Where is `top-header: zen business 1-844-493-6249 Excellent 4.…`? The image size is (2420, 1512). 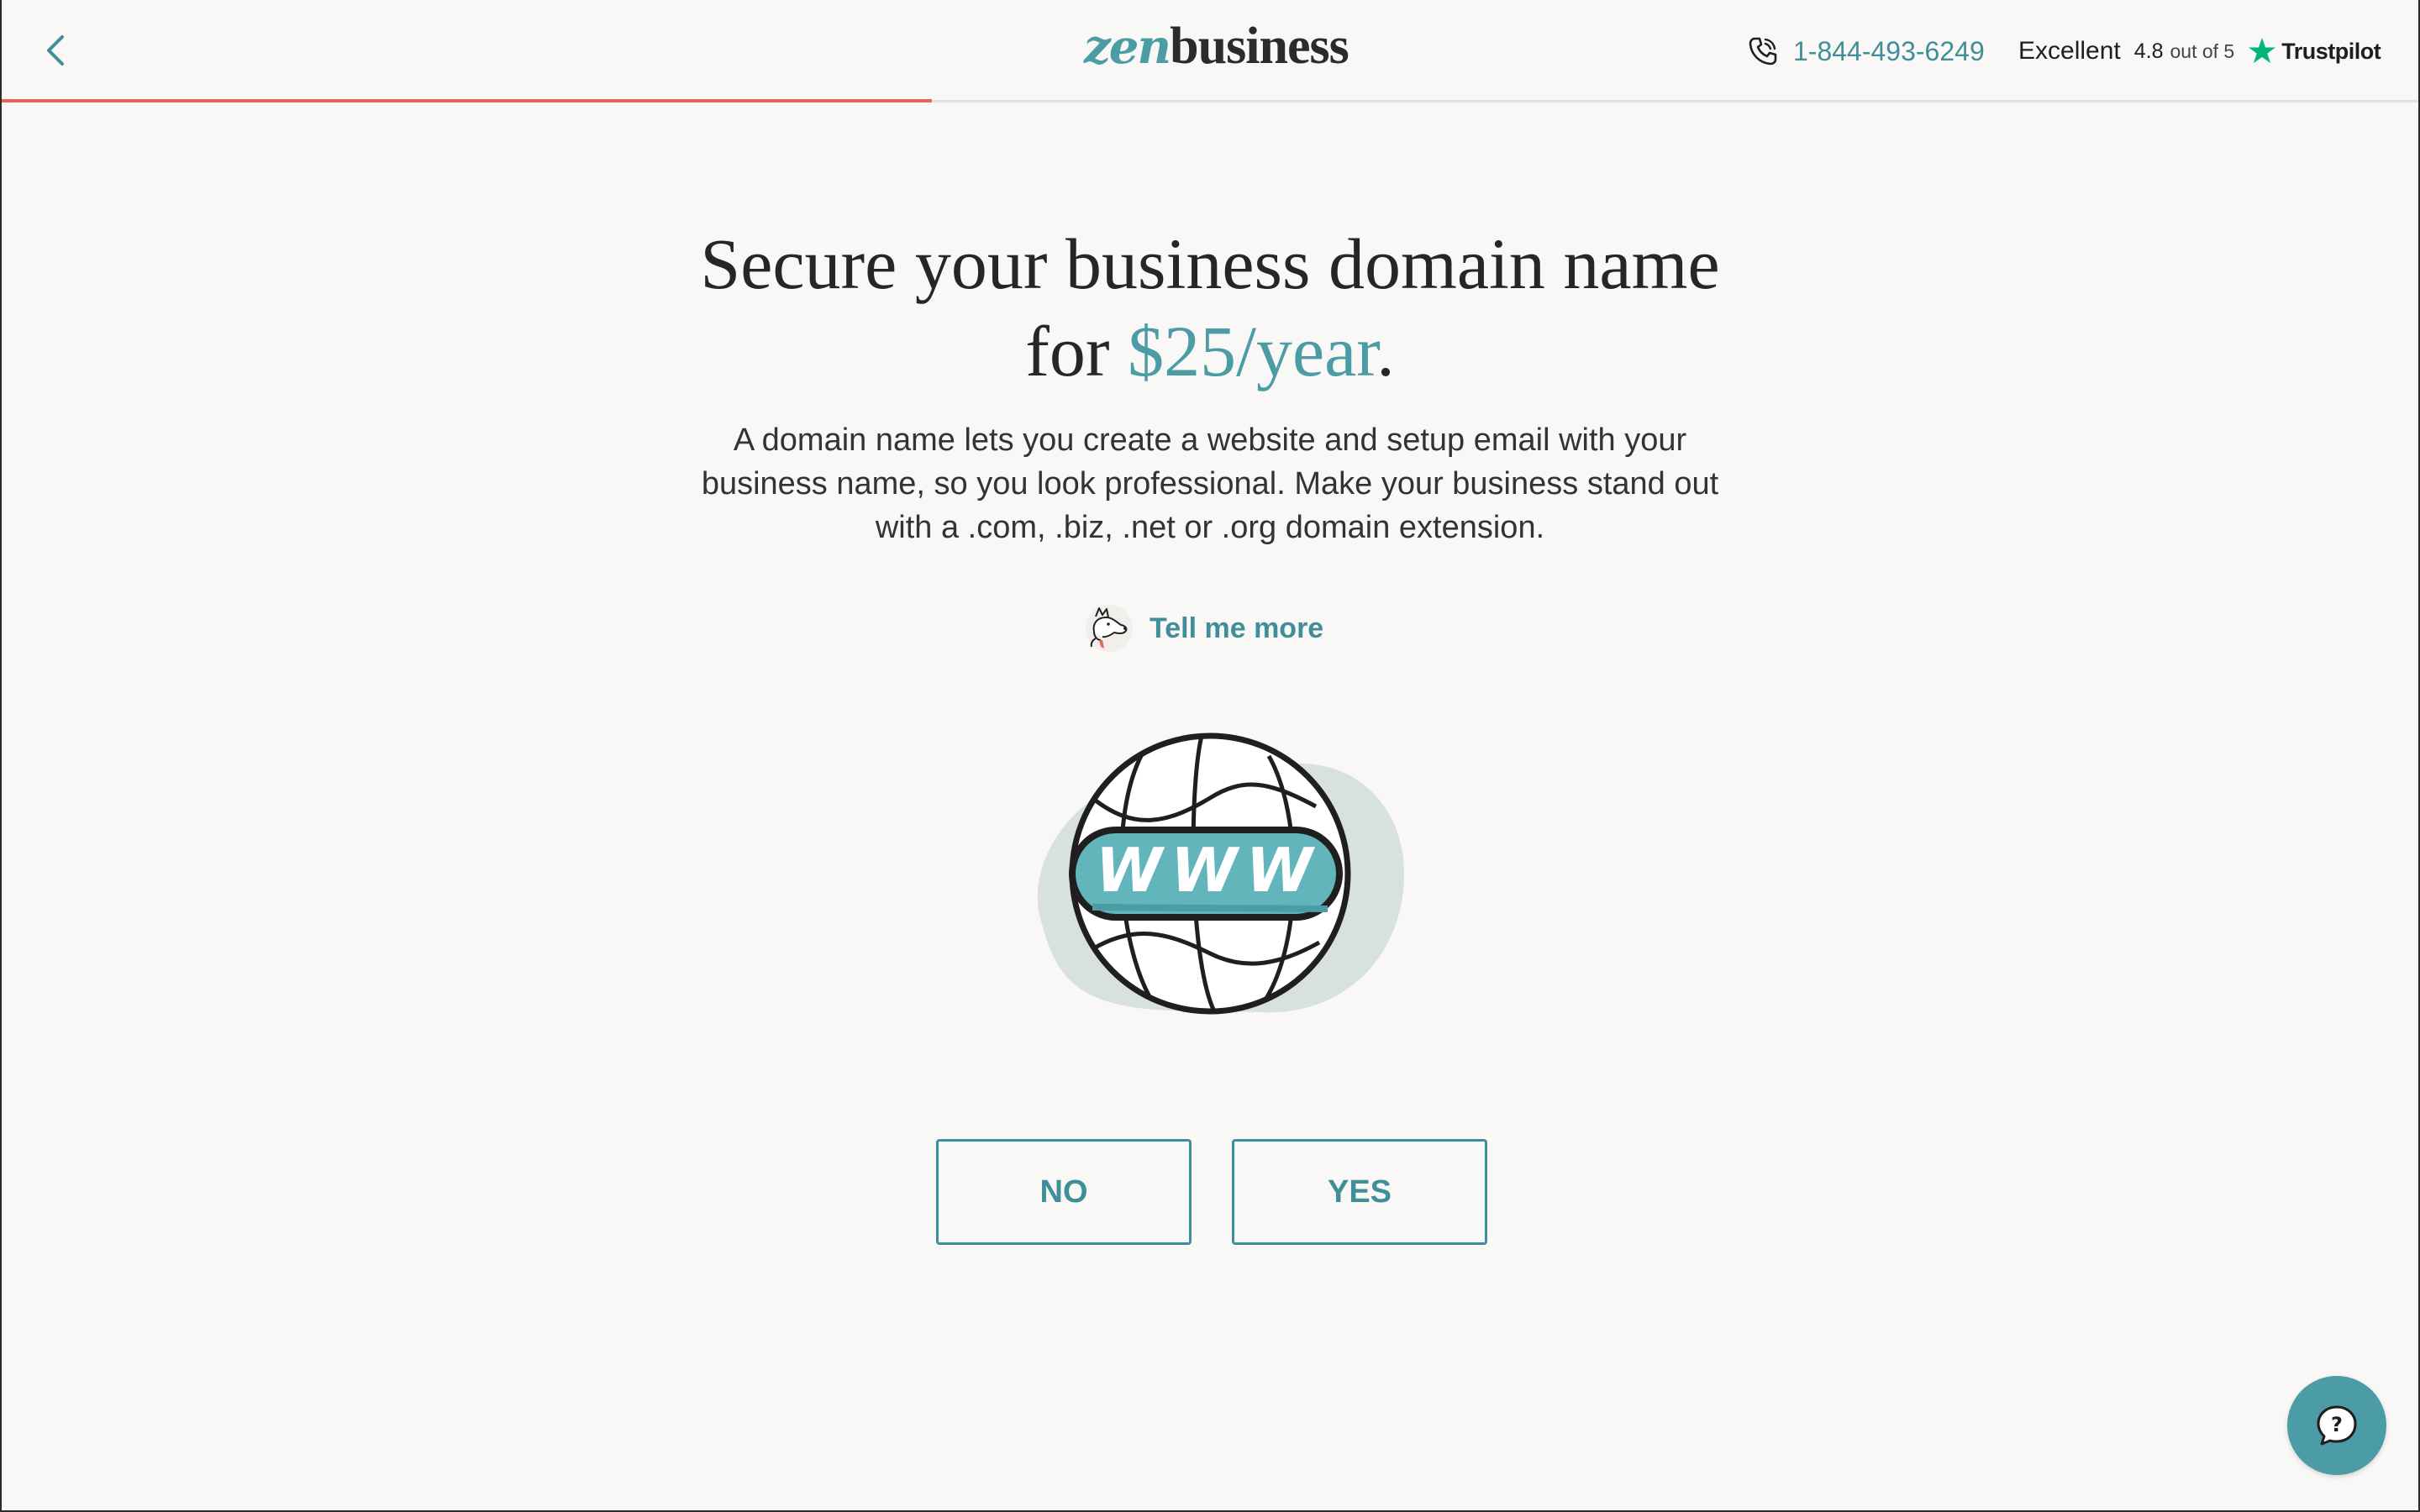
top-header: zen business 1-844-493-6249 Excellent 4.… is located at coordinates (1210, 51).